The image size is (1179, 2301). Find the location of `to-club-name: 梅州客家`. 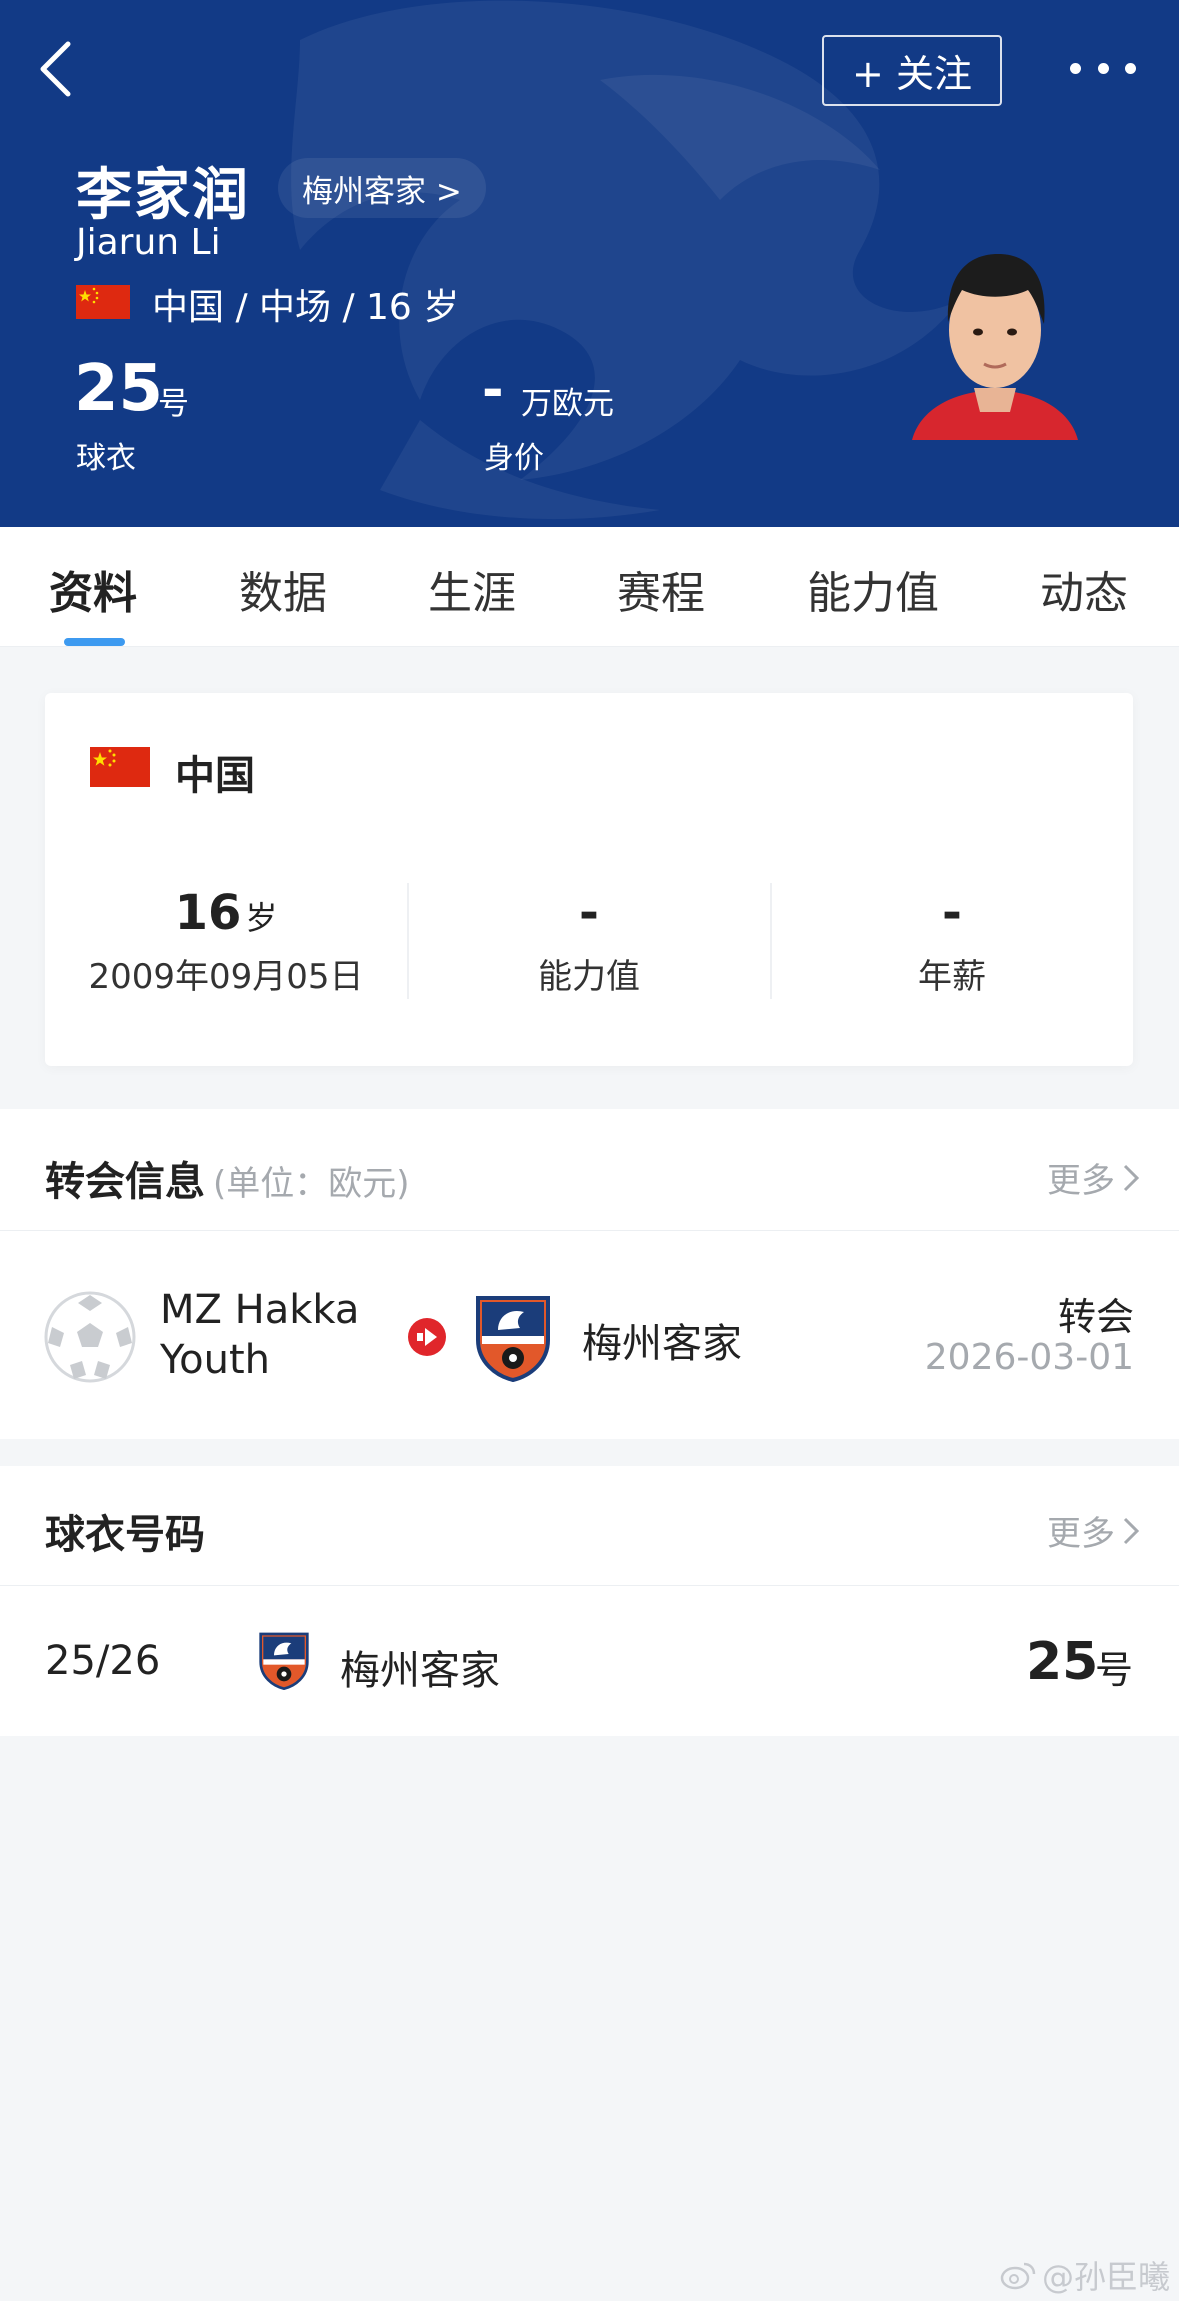

to-club-name: 梅州客家 is located at coordinates (662, 1340).